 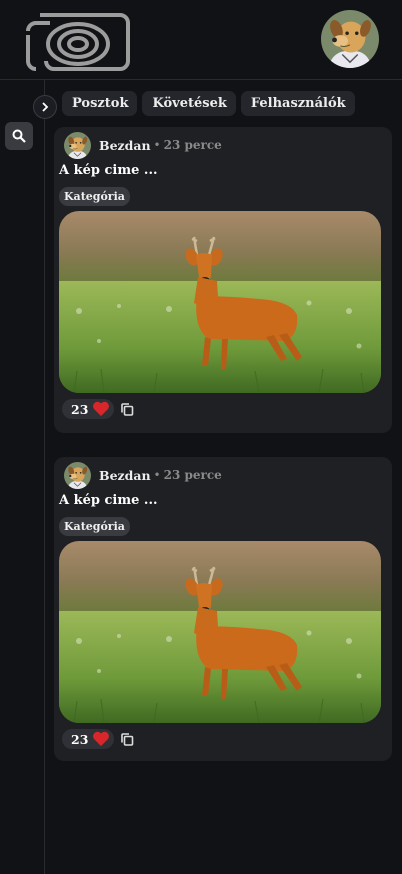 I want to click on tab-users: Felhasználók, so click(x=297, y=103).